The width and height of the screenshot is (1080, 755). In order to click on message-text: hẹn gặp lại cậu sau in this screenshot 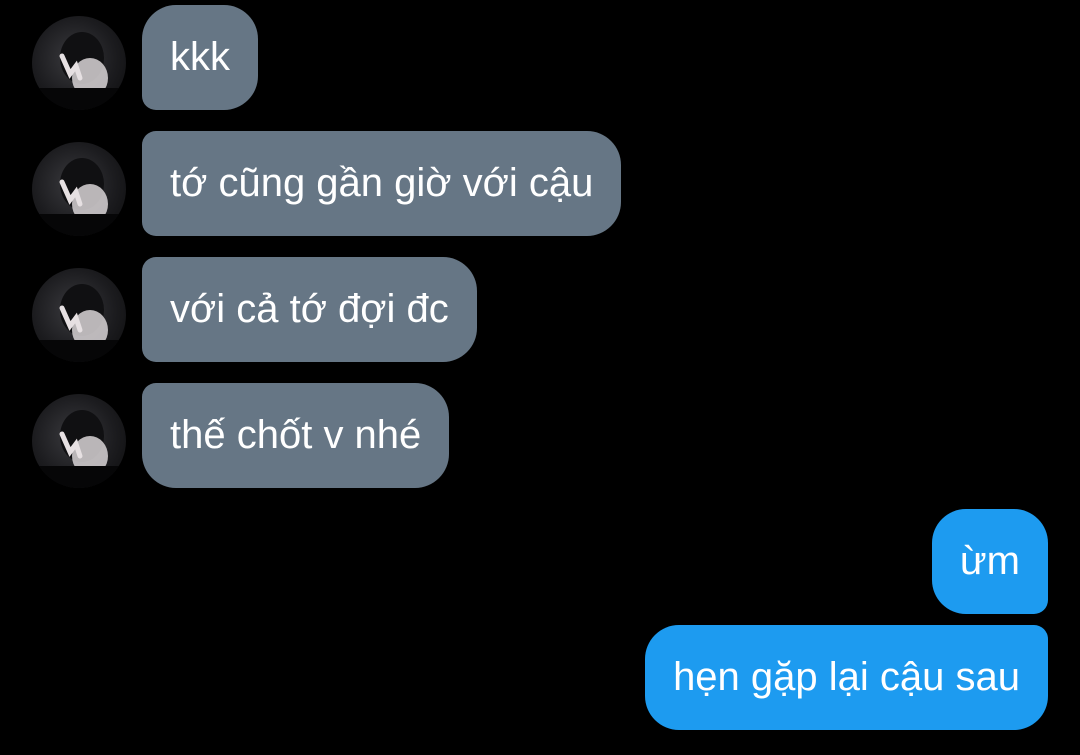, I will do `click(846, 677)`.